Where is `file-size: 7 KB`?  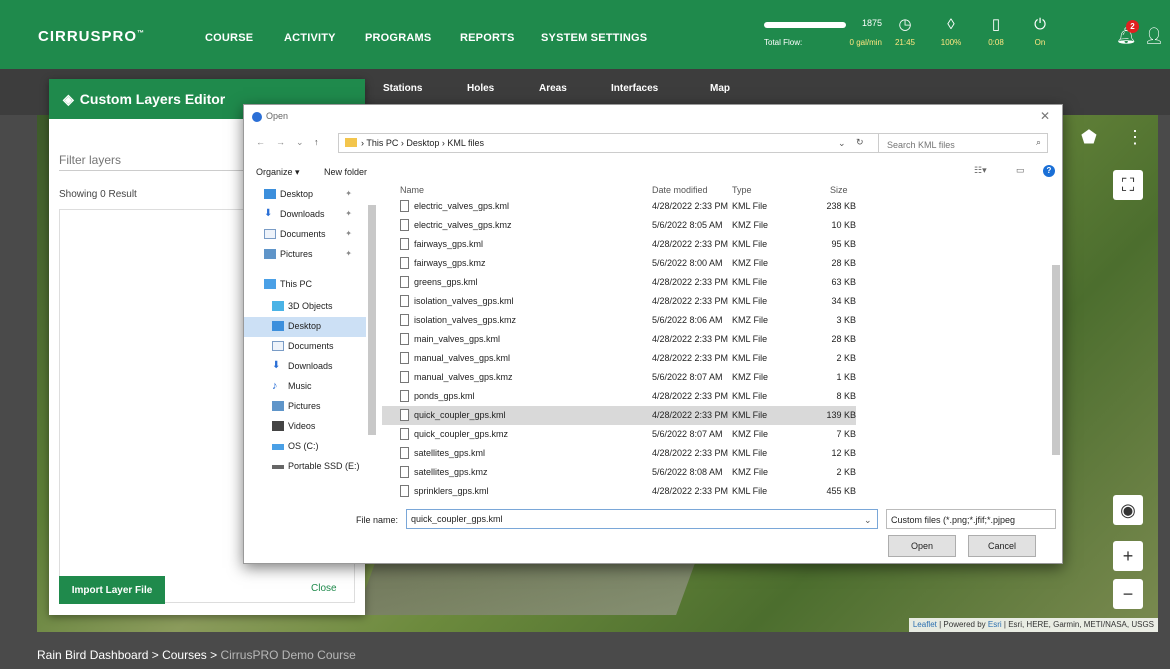 file-size: 7 KB is located at coordinates (846, 434).